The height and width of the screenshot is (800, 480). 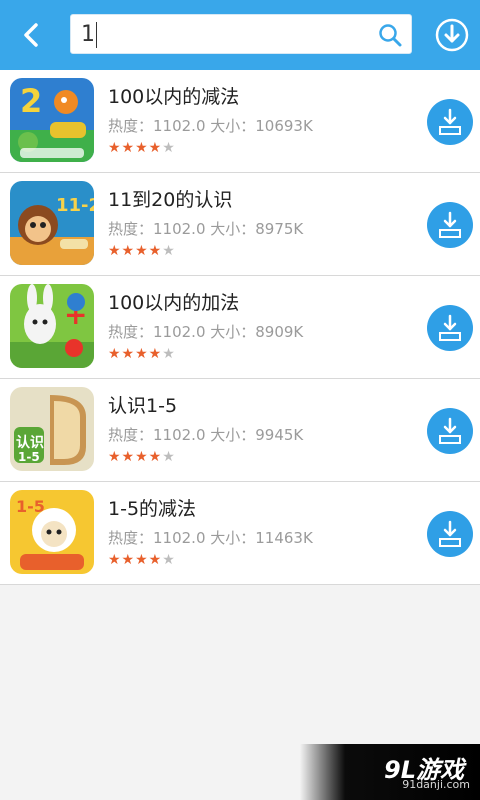 I want to click on list-item: 1-5 1-5的减法 热度：1102.0 大小：11463K ★★★★★, so click(x=240, y=533).